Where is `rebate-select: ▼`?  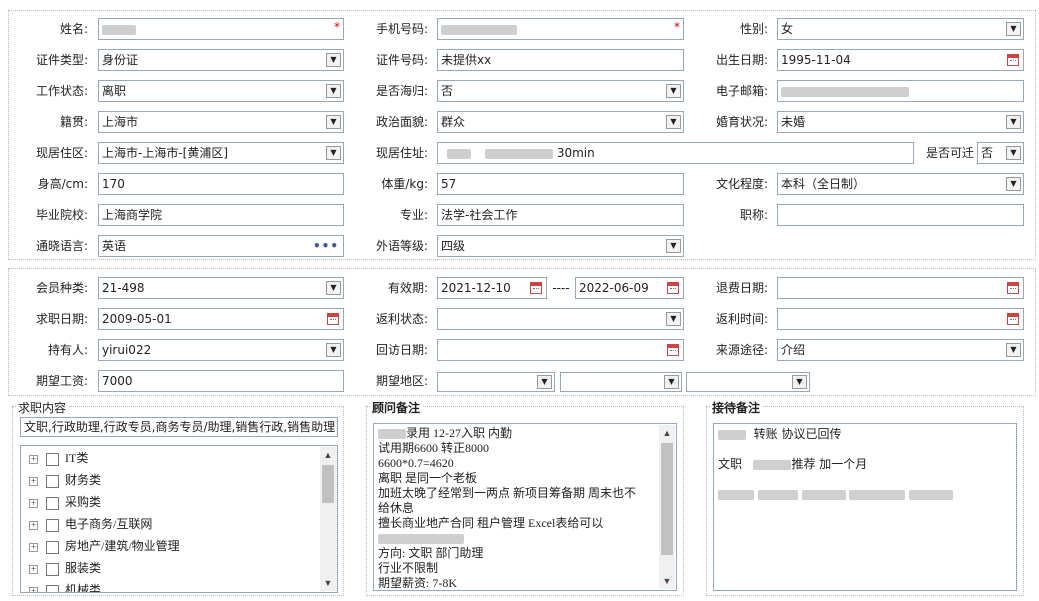
rebate-select: ▼ is located at coordinates (560, 319).